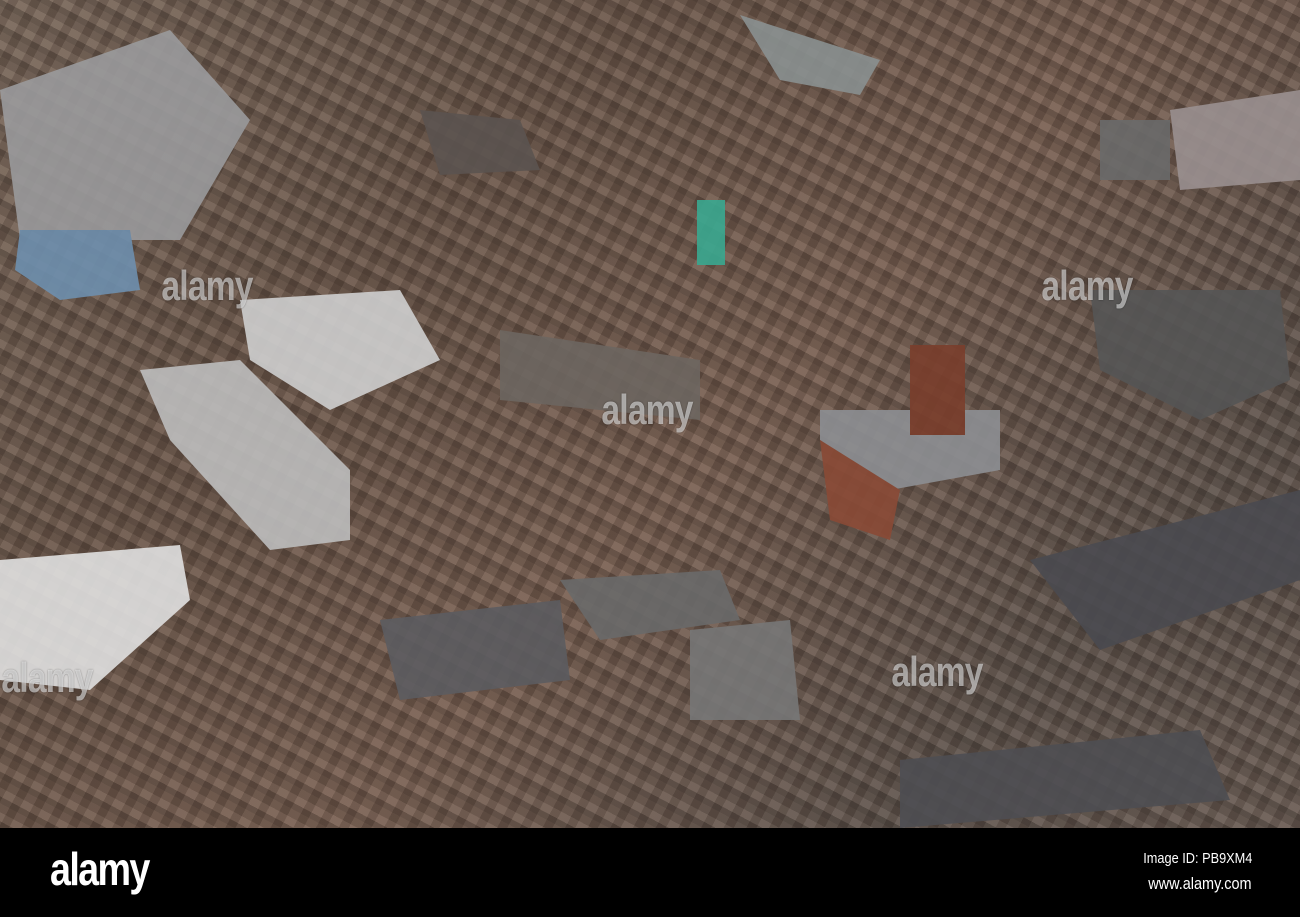 The height and width of the screenshot is (917, 1300). What do you see at coordinates (600, 375) in the screenshot?
I see `roof-cluster-centre` at bounding box center [600, 375].